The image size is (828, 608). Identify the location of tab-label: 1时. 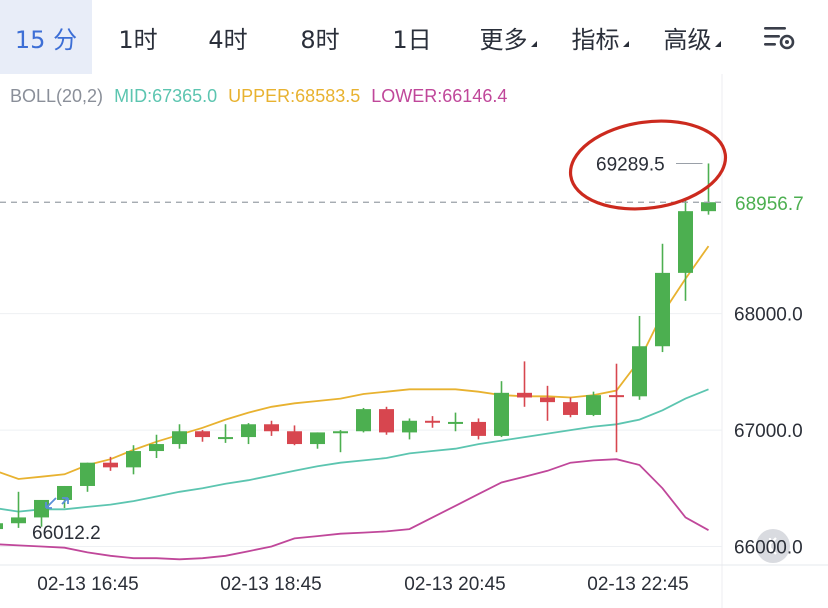
(138, 39).